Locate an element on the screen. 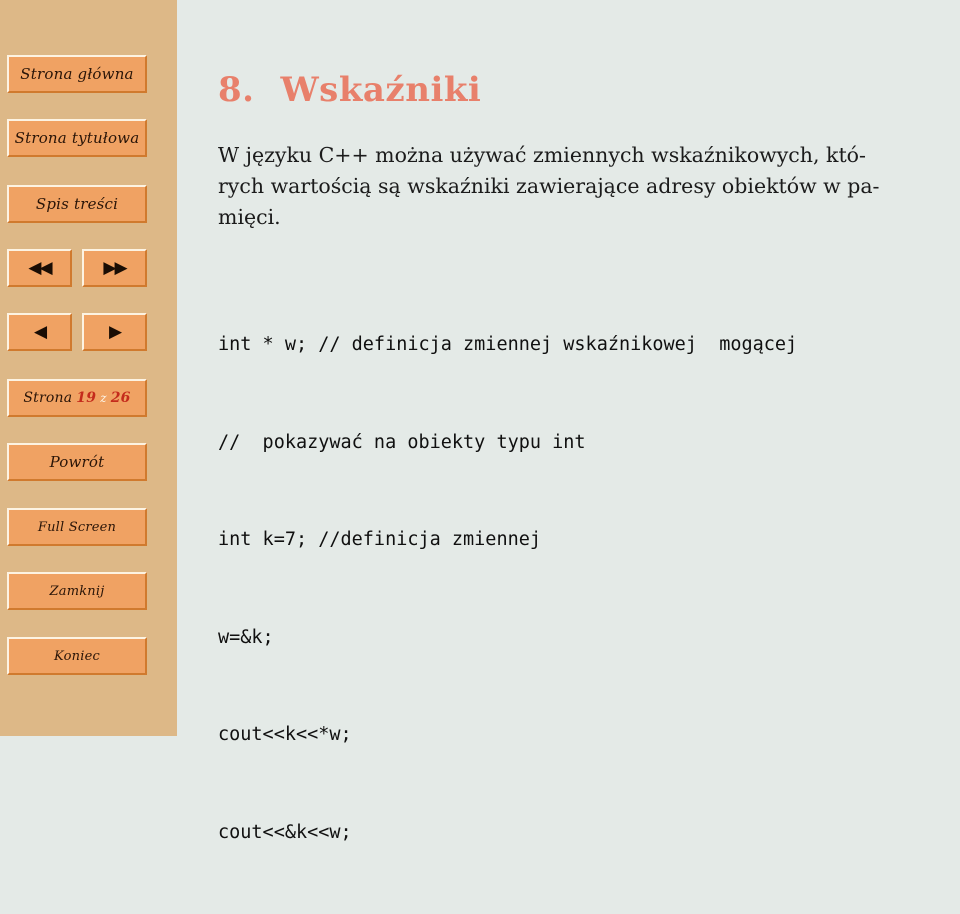  right-arrow-icon: ▶ is located at coordinates (115, 331).